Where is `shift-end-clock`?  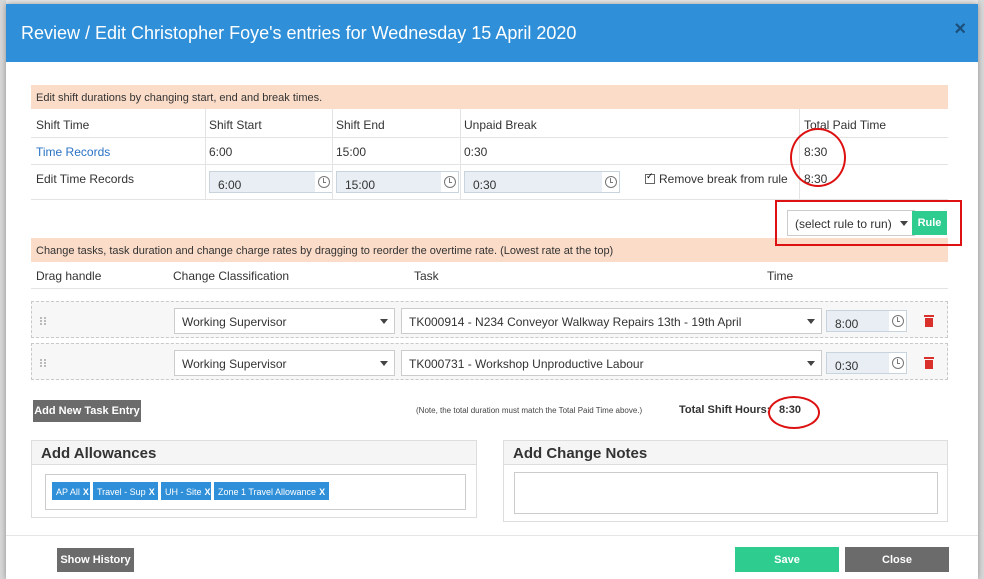
shift-end-clock is located at coordinates (450, 182).